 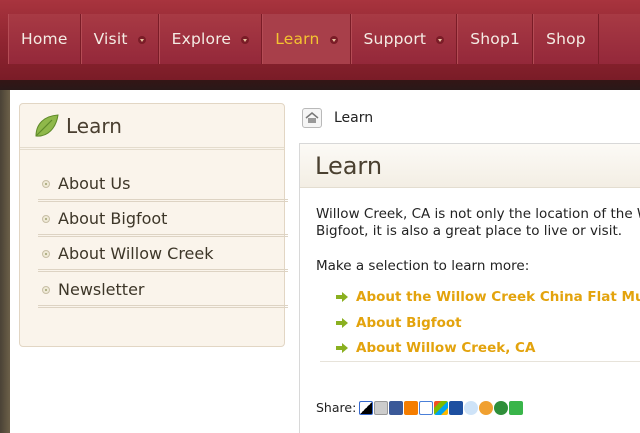 What do you see at coordinates (498, 297) in the screenshot?
I see `link-label: About the Willow Creek China Flat Muse` at bounding box center [498, 297].